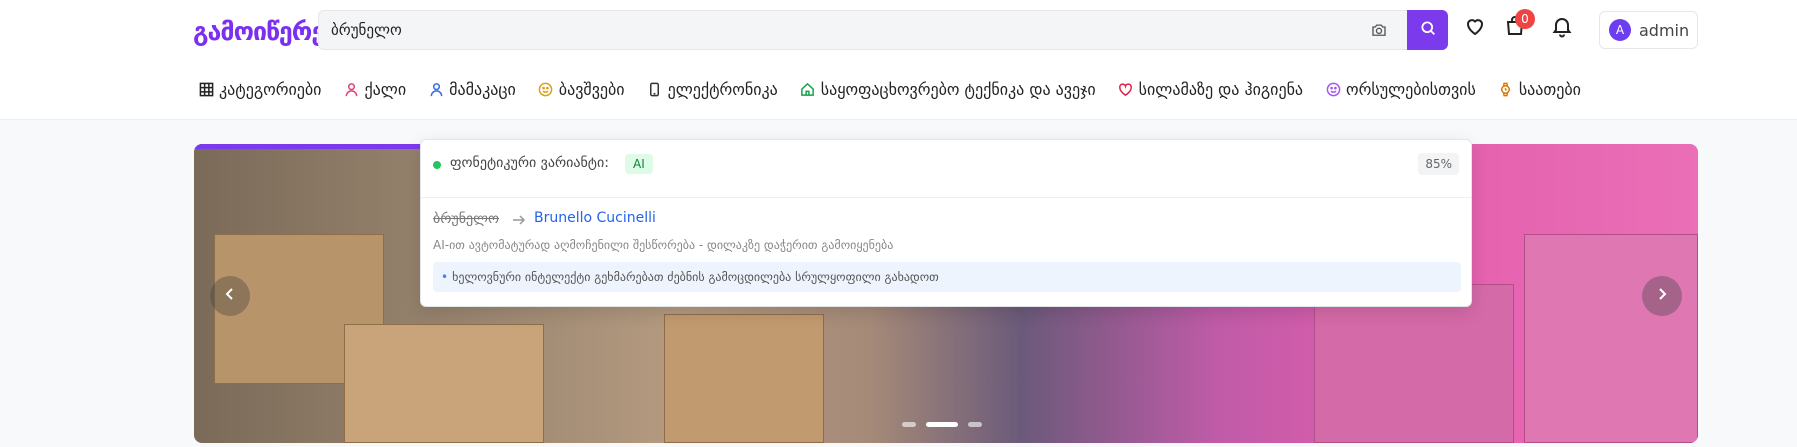 The height and width of the screenshot is (447, 1797). Describe the element at coordinates (1221, 89) in the screenshot. I see `nav-item-label: სილამაზე და ჰიგიენა` at that location.